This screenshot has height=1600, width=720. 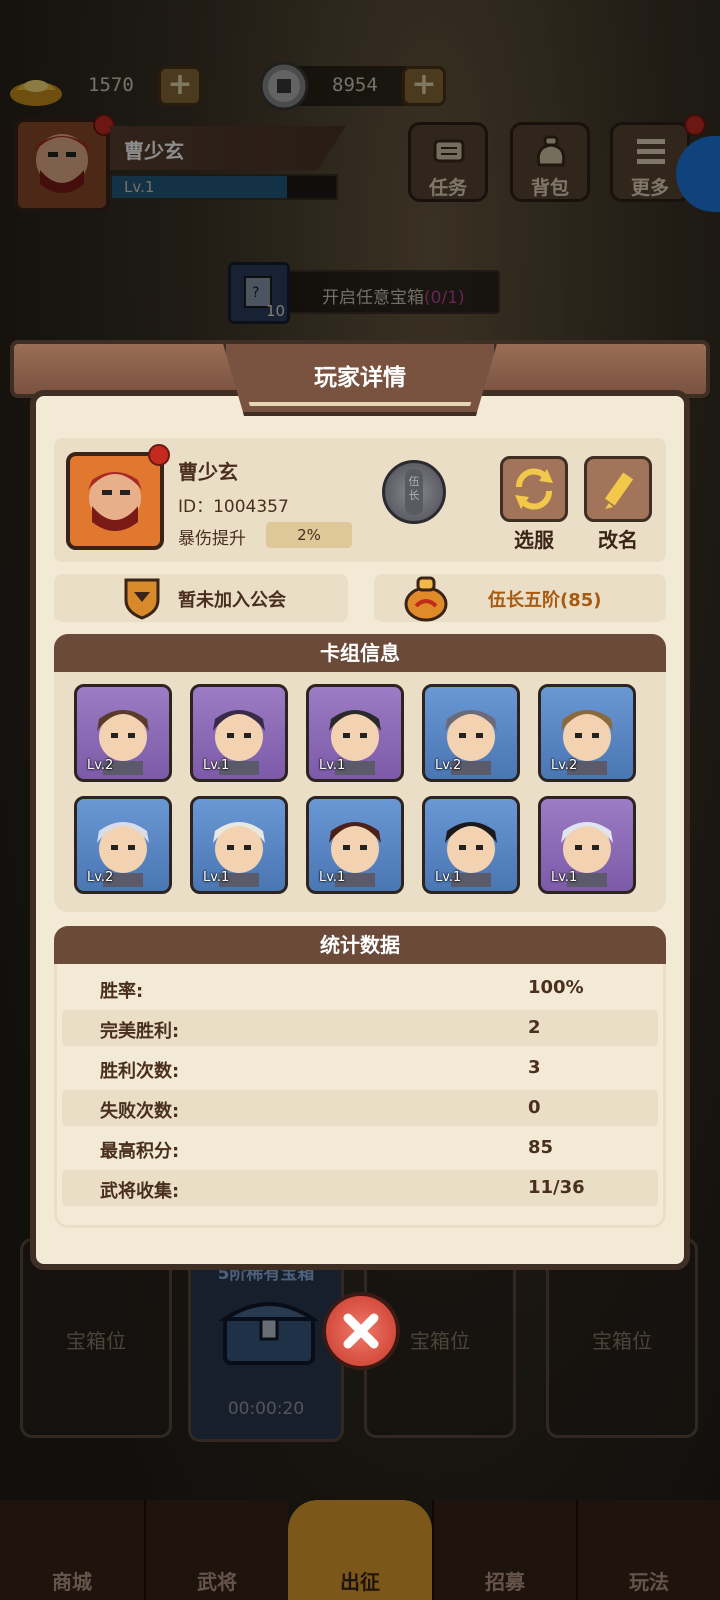 I want to click on stat-label: 最高积分:, so click(x=140, y=1151).